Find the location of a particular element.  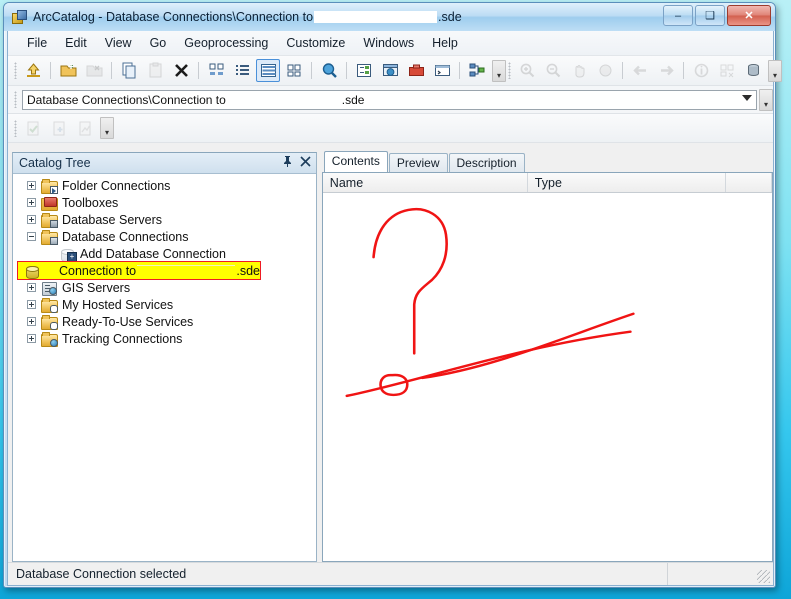

resize-grip is located at coordinates (763, 576).